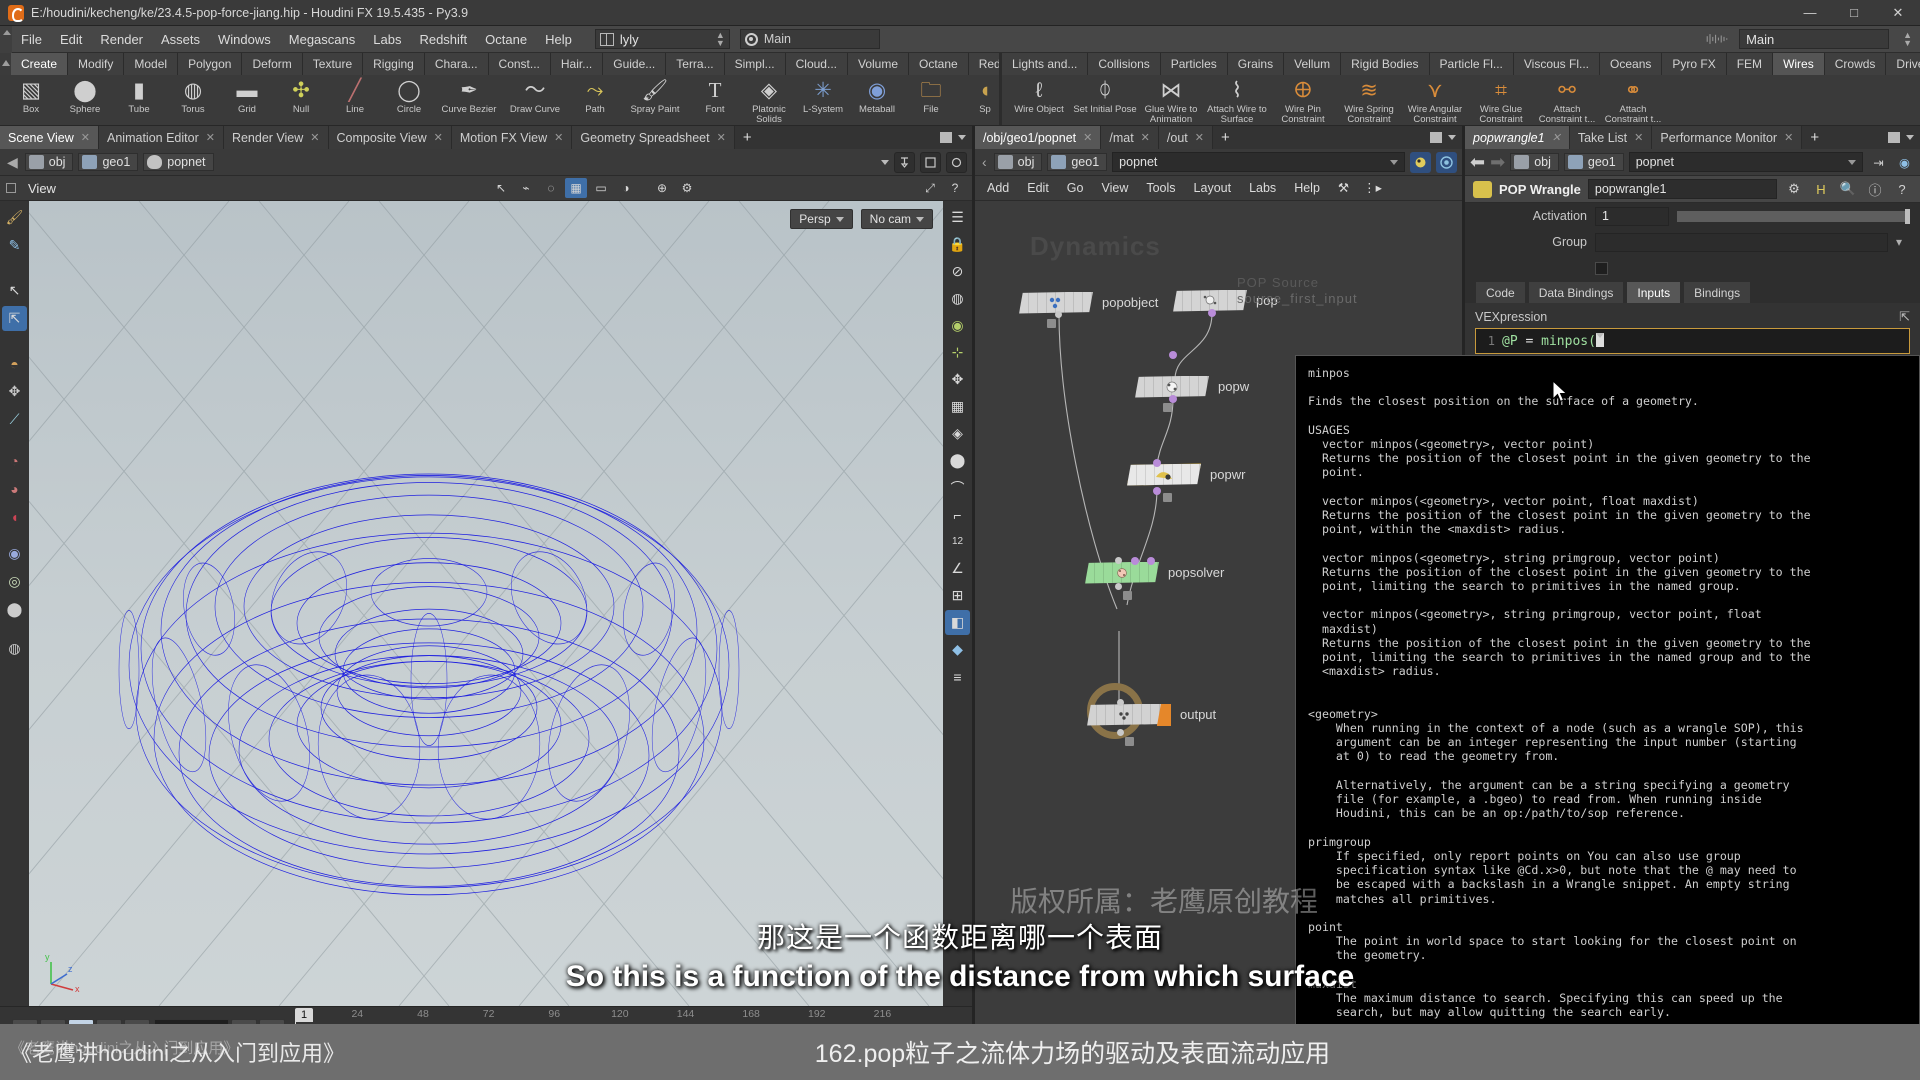 The width and height of the screenshot is (1920, 1080). What do you see at coordinates (244, 39) in the screenshot?
I see `menu-windows: Windows` at bounding box center [244, 39].